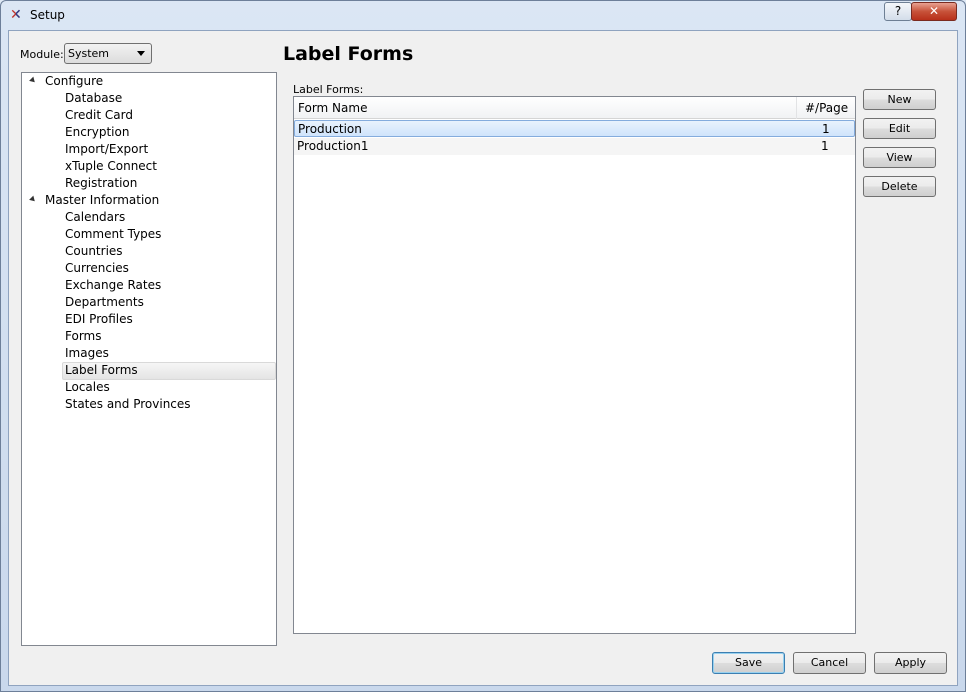 The width and height of the screenshot is (966, 692). What do you see at coordinates (94, 98) in the screenshot?
I see `tree-item-label: Database` at bounding box center [94, 98].